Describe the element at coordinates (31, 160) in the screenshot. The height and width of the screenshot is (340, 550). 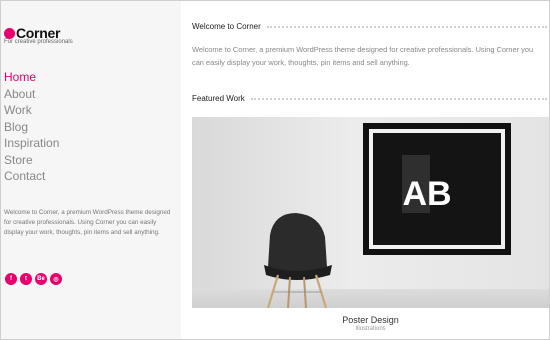
I see `nav-item-store: Store` at that location.